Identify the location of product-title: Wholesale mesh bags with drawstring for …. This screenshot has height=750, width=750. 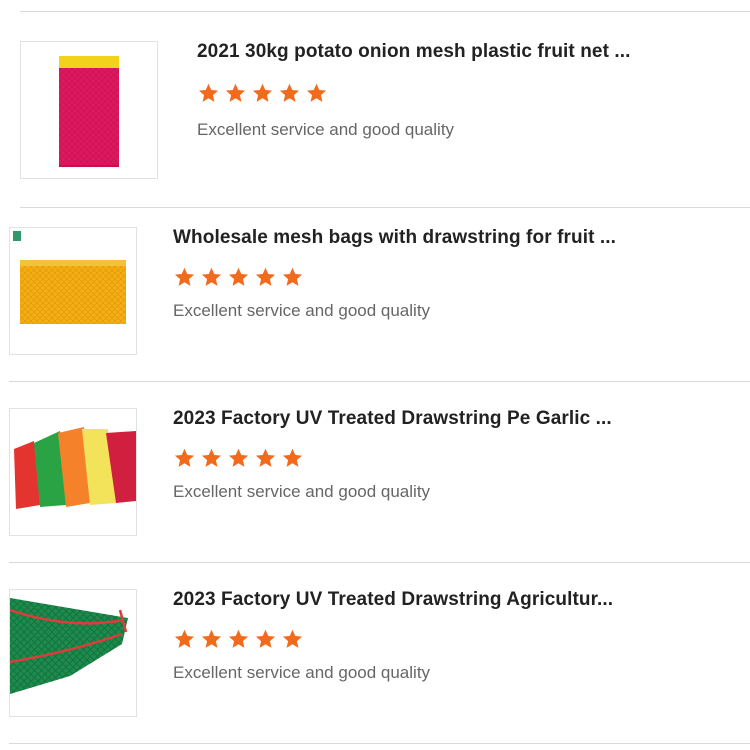
(394, 238).